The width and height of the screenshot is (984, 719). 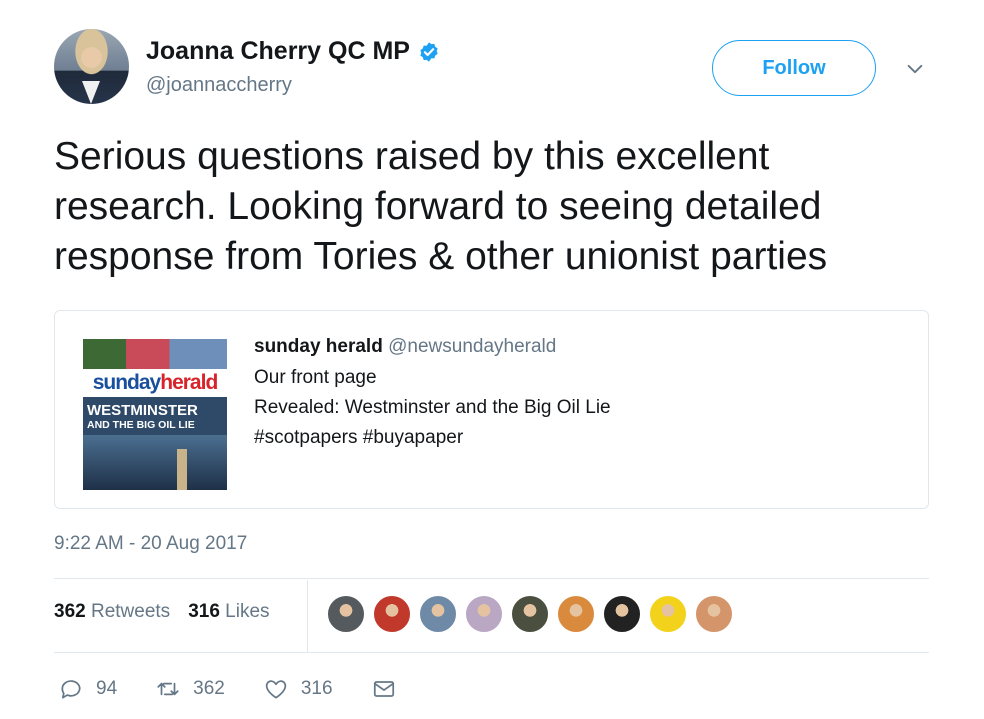 What do you see at coordinates (298, 689) in the screenshot?
I see `like-button: 316` at bounding box center [298, 689].